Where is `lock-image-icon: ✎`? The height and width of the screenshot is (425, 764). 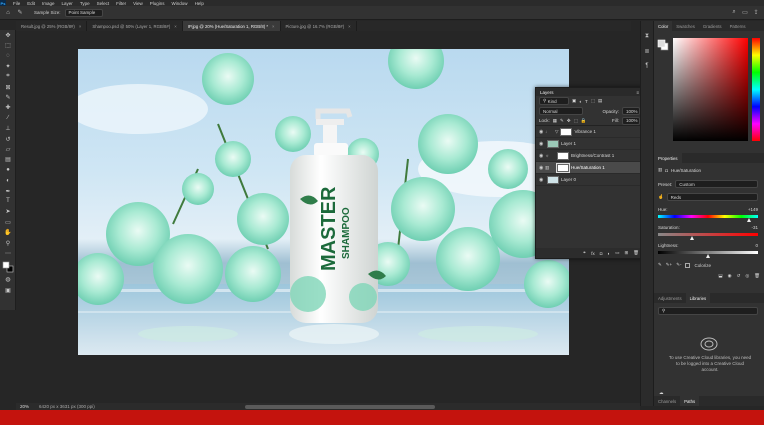
lock-image-icon: ✎ is located at coordinates (562, 121).